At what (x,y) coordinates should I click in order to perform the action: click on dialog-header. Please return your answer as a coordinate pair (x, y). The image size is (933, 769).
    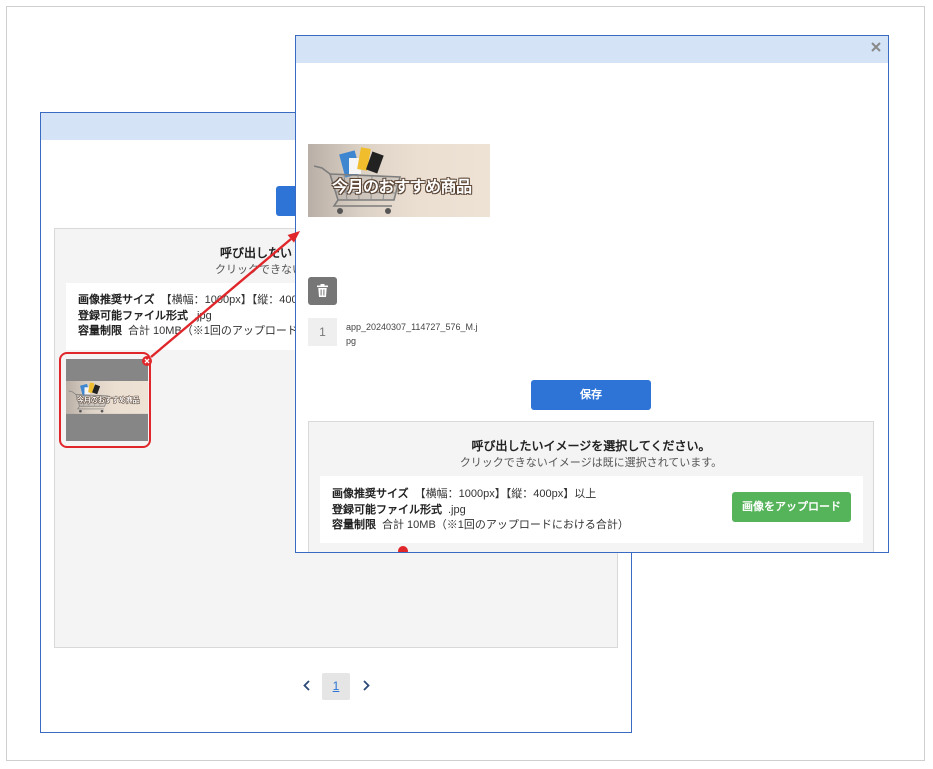
    Looking at the image, I should click on (592, 49).